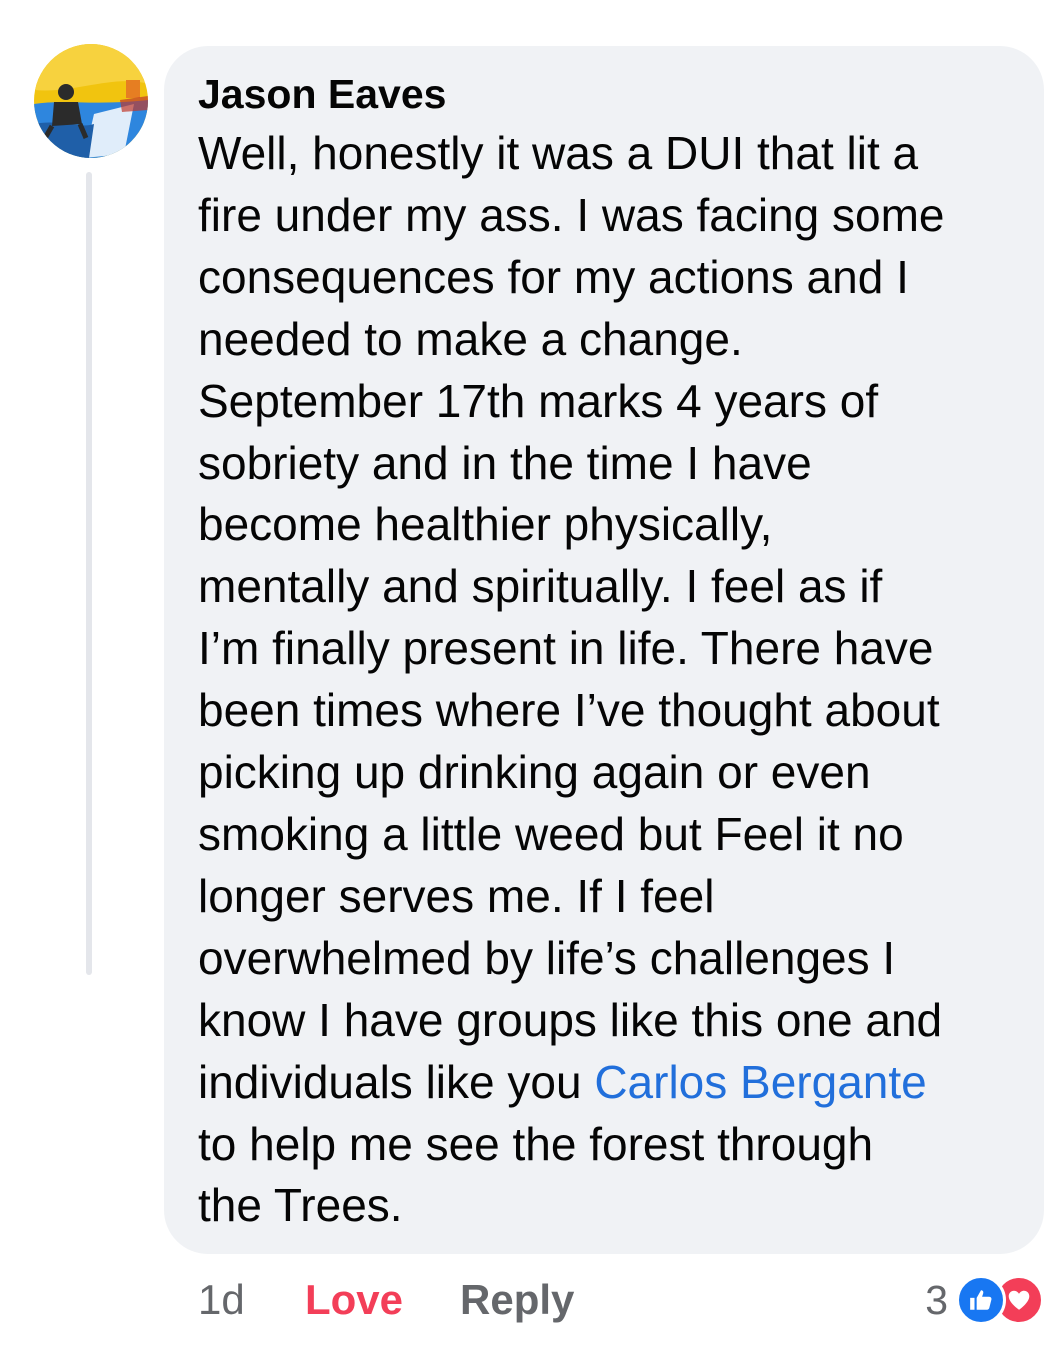  I want to click on comment-actions: 1d Love Reply 3, so click(527, 1300).